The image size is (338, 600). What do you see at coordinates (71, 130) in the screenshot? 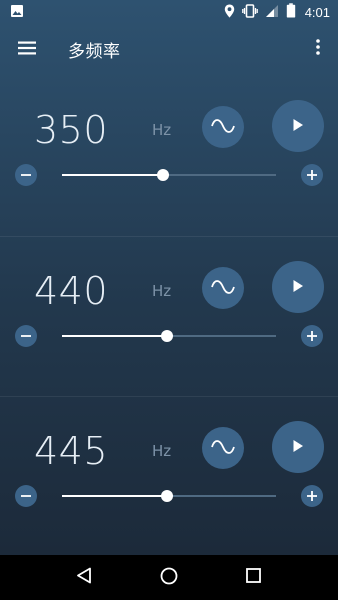
I see `frequency-value: 350` at bounding box center [71, 130].